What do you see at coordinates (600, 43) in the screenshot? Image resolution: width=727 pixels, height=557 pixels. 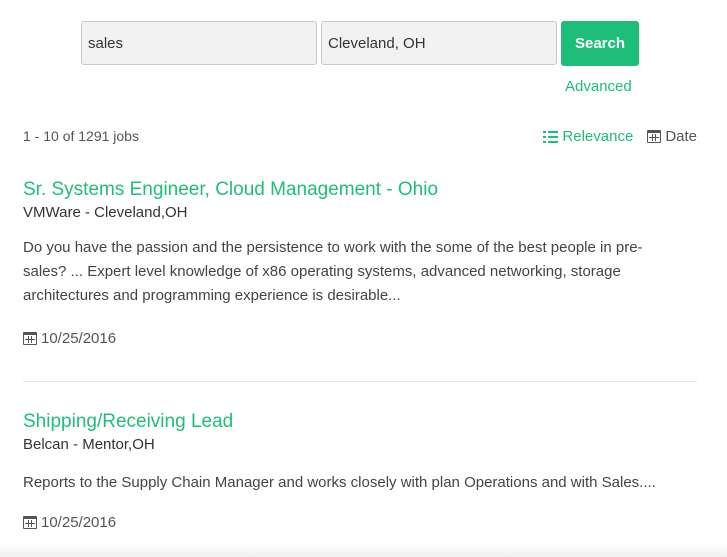 I see `search-button: Search` at bounding box center [600, 43].